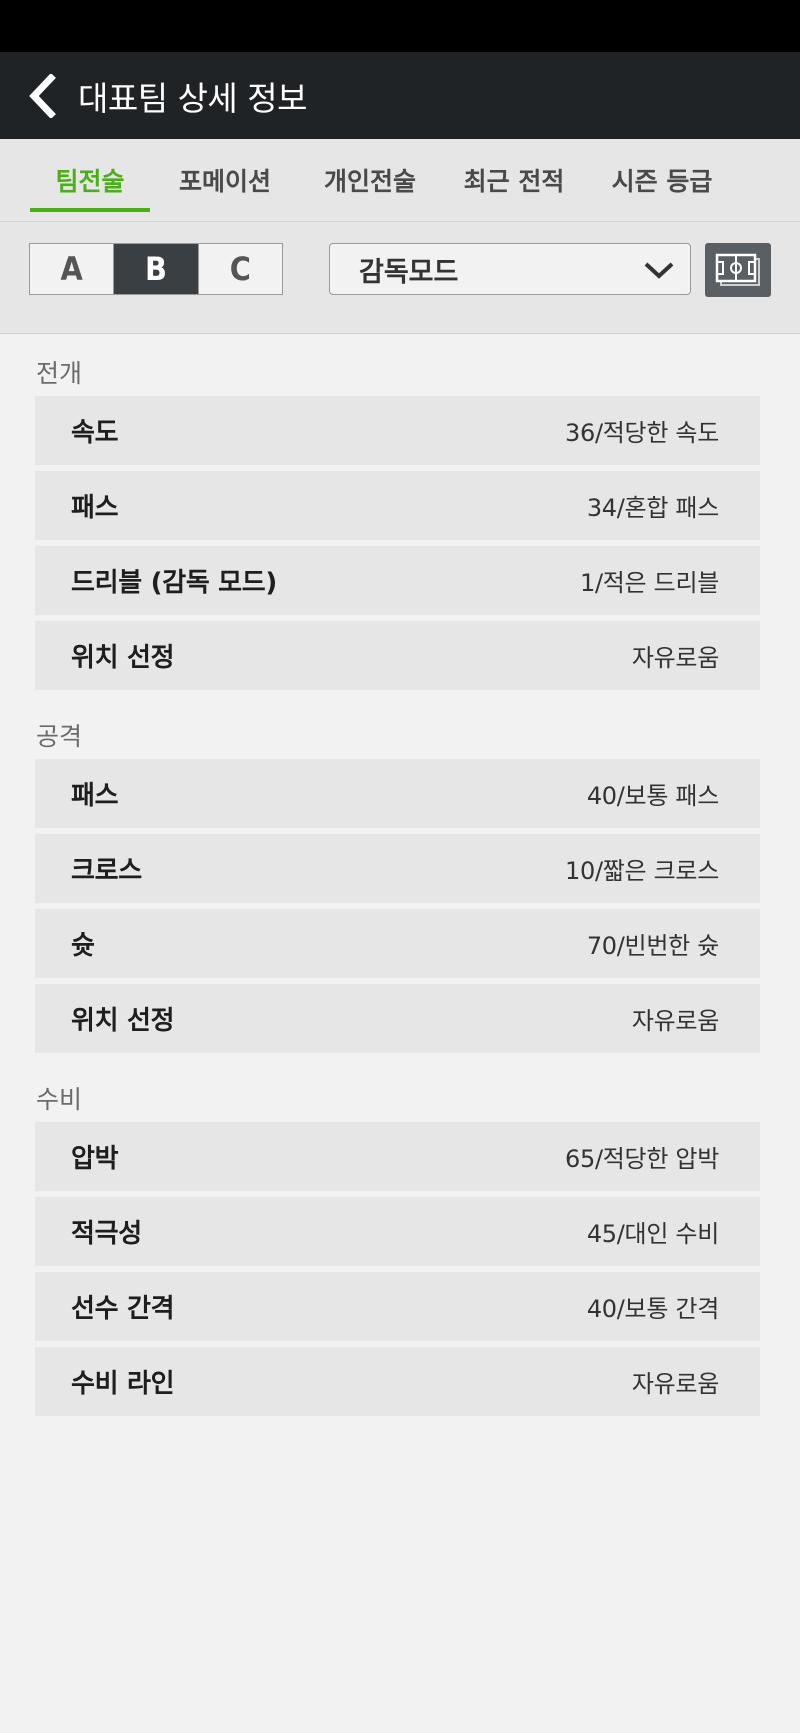  What do you see at coordinates (659, 270) in the screenshot?
I see `chevron-down-icon` at bounding box center [659, 270].